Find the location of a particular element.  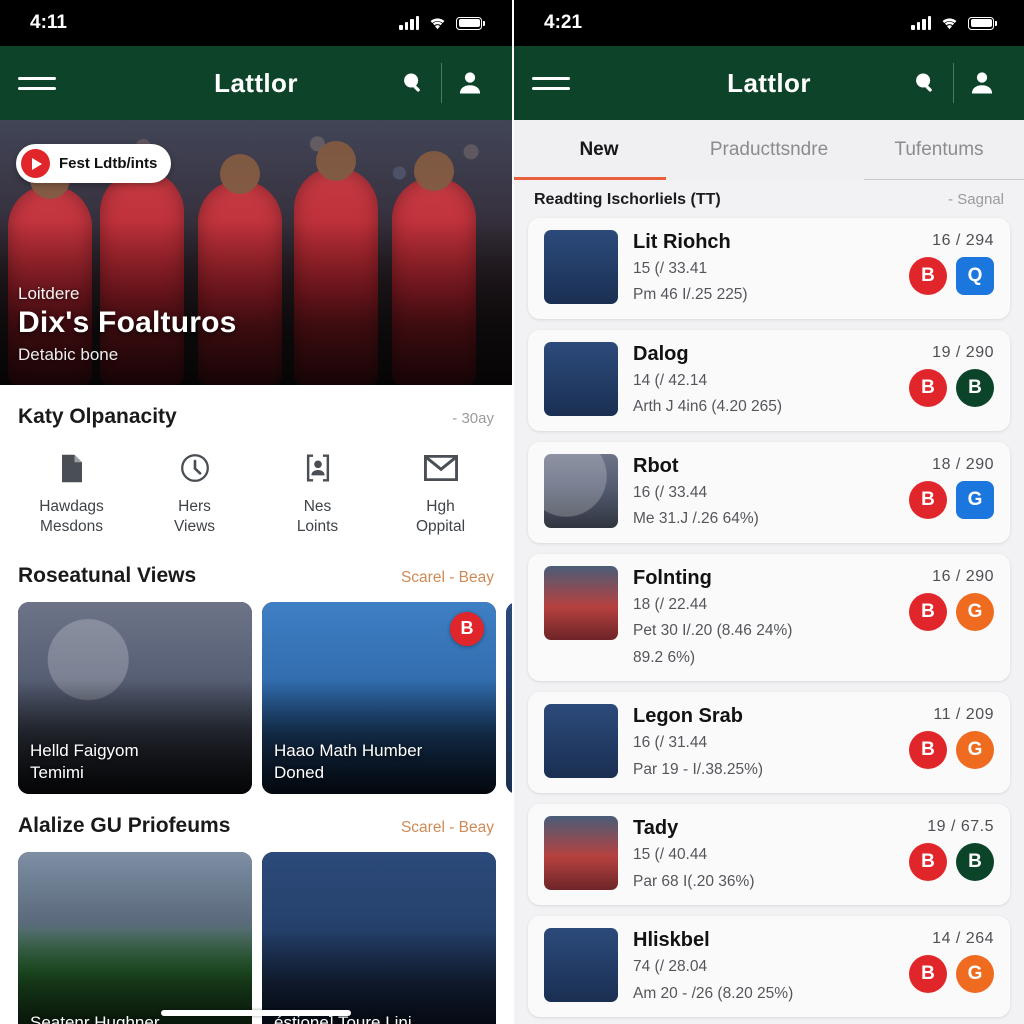

views-section-action: Scarel - Beay is located at coordinates (447, 578).